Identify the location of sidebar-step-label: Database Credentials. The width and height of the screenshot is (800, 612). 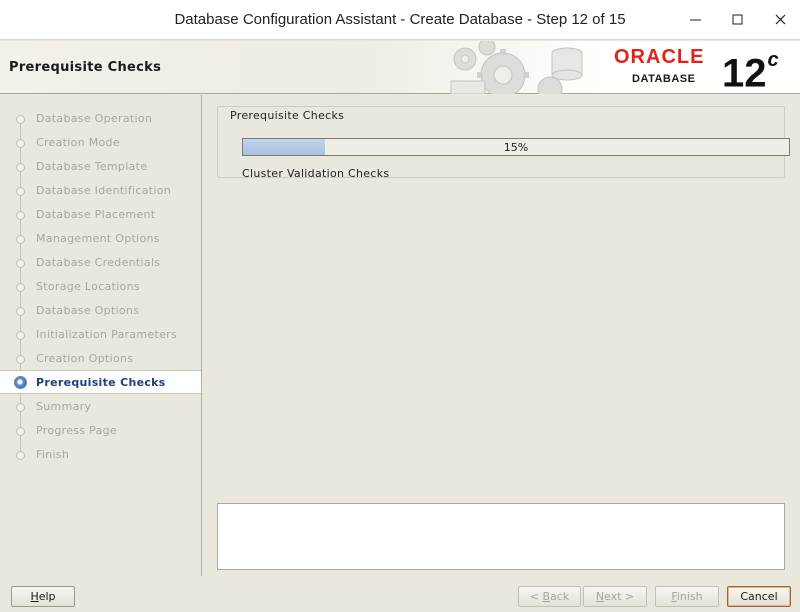
(98, 262).